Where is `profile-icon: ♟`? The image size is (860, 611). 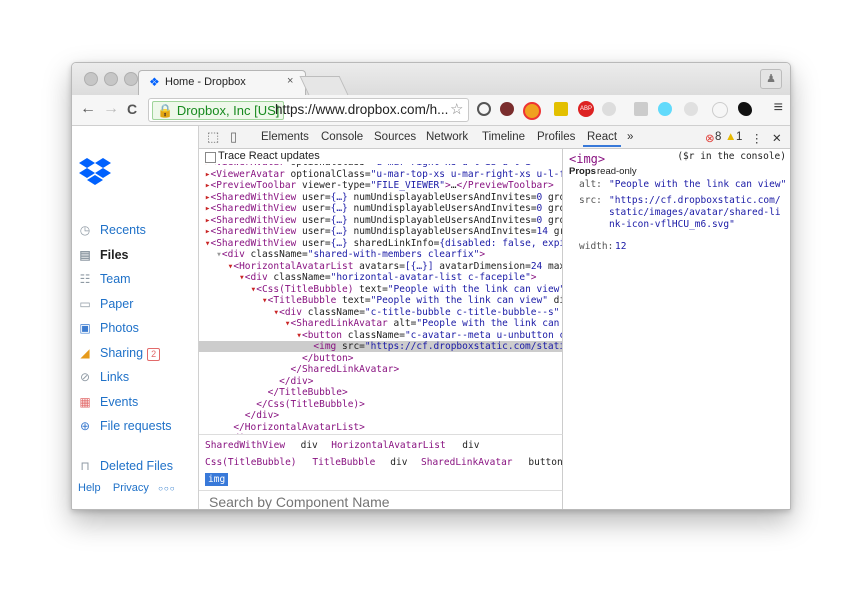
profile-icon: ♟ is located at coordinates (771, 79).